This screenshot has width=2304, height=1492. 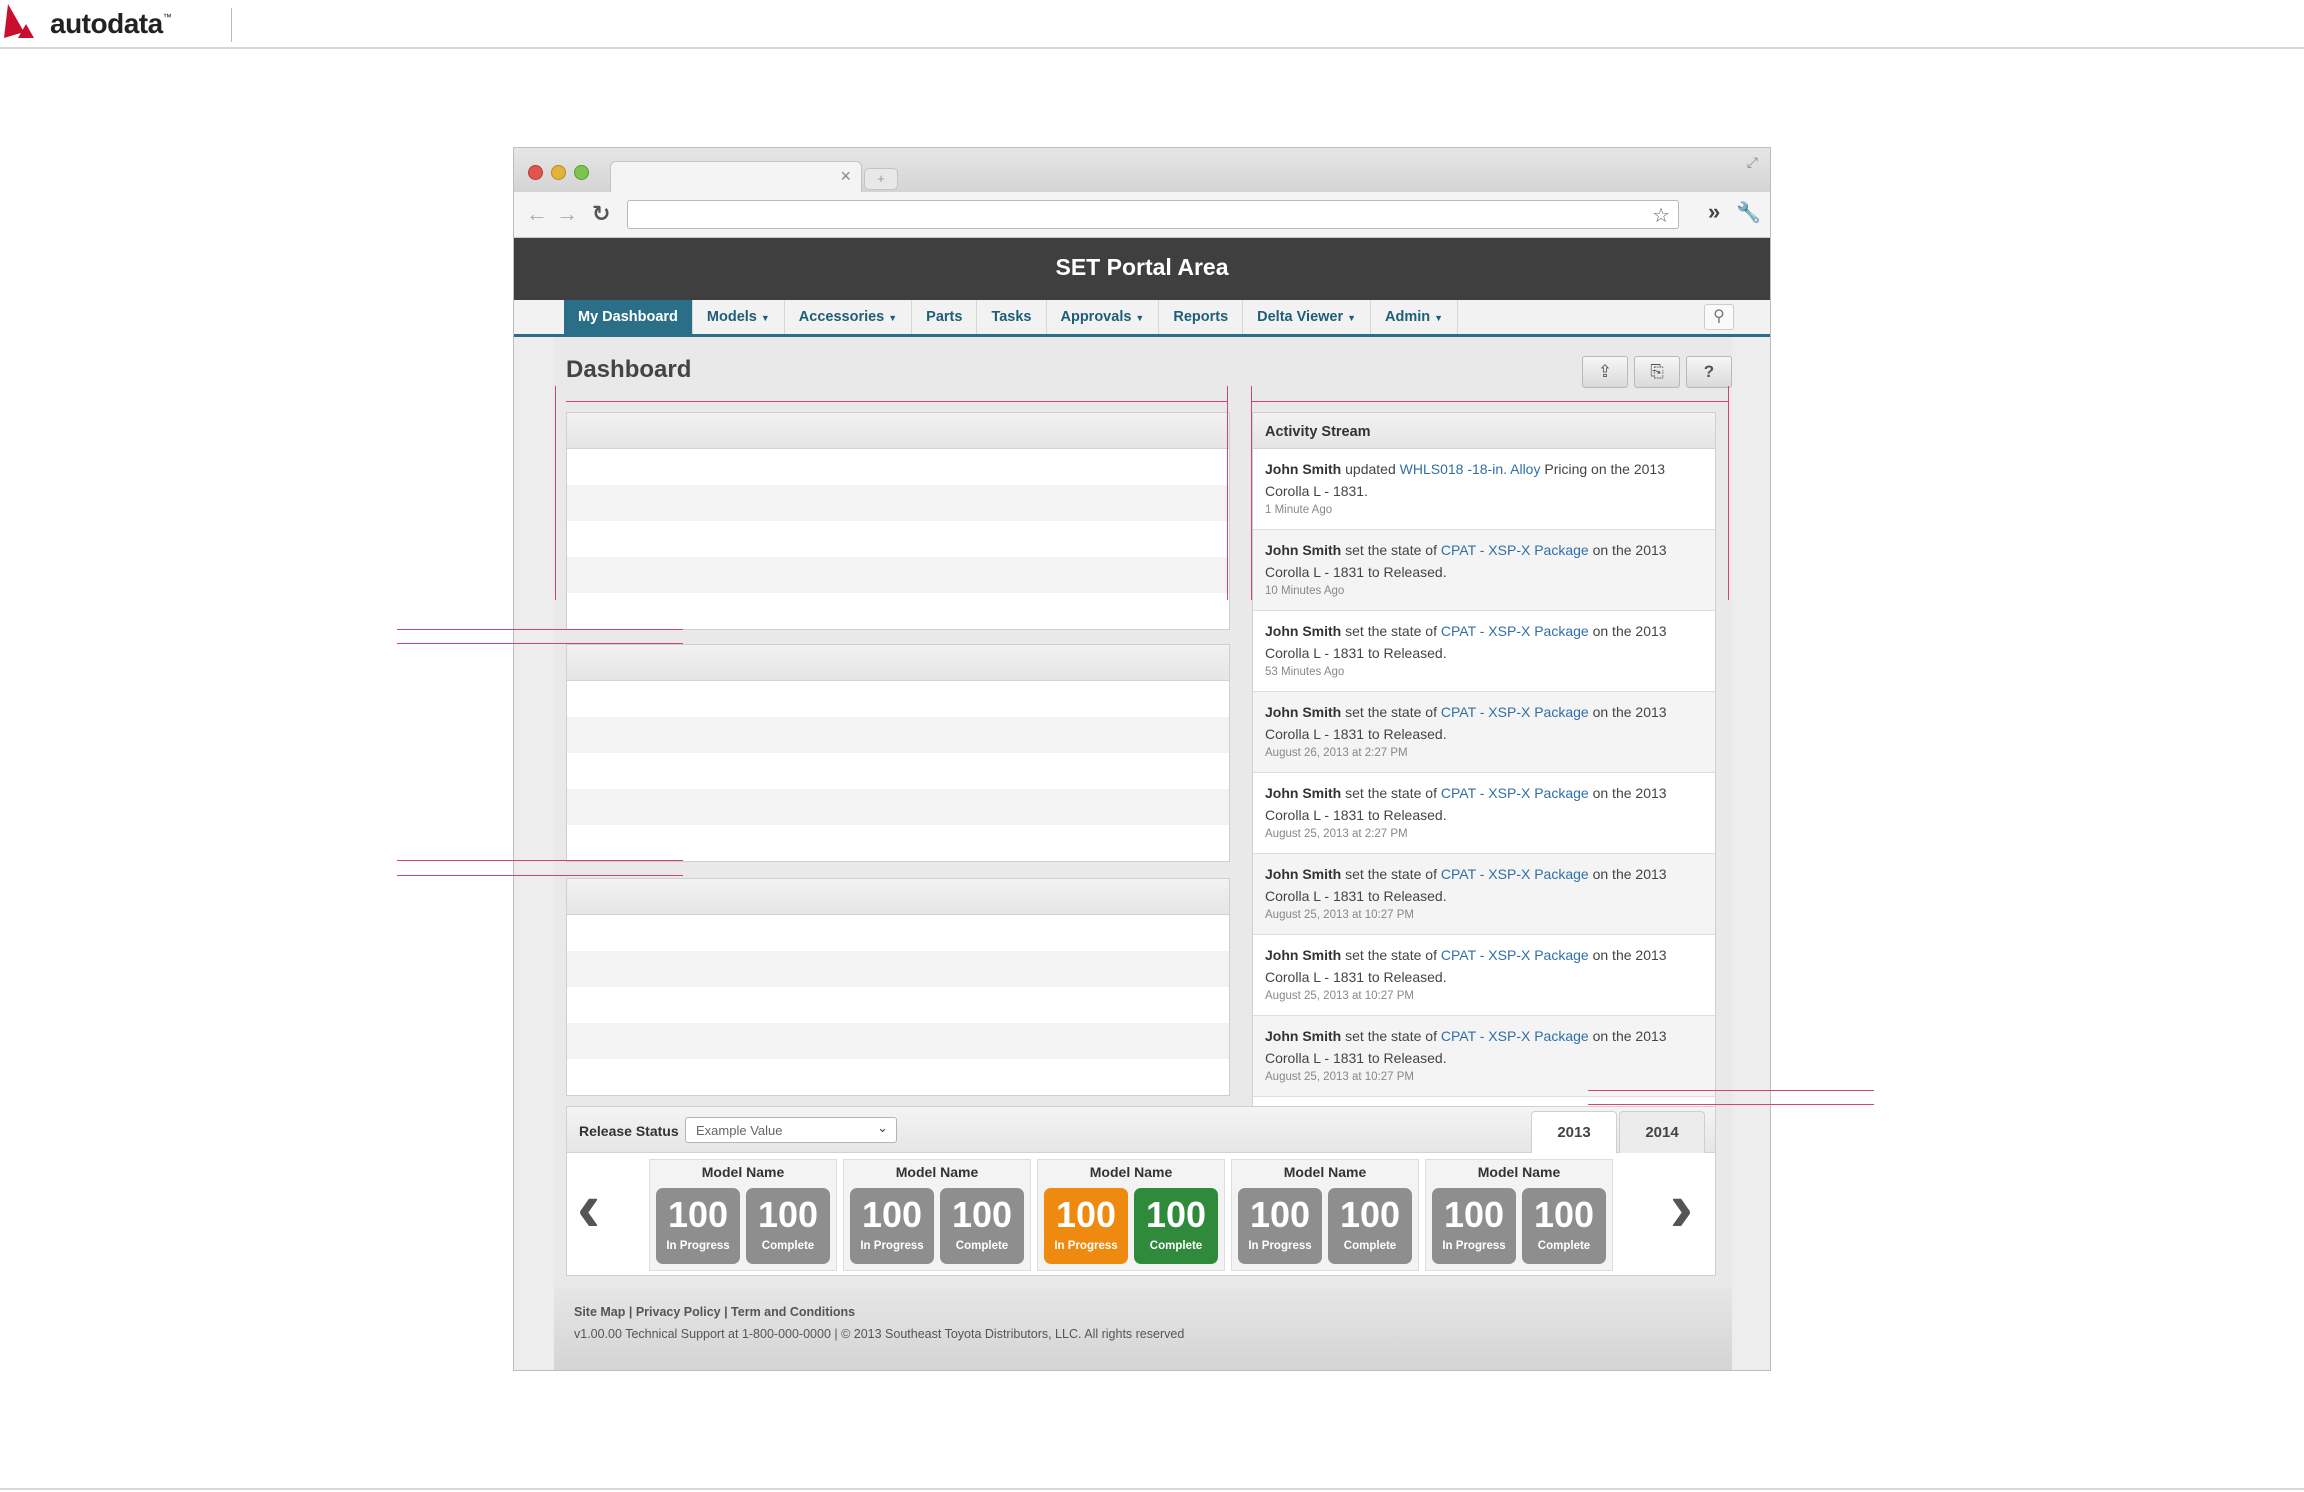 I want to click on new-tab-button: +, so click(x=881, y=179).